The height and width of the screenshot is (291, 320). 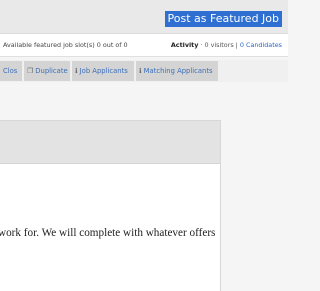 I want to click on close-label: Clos, so click(x=10, y=71).